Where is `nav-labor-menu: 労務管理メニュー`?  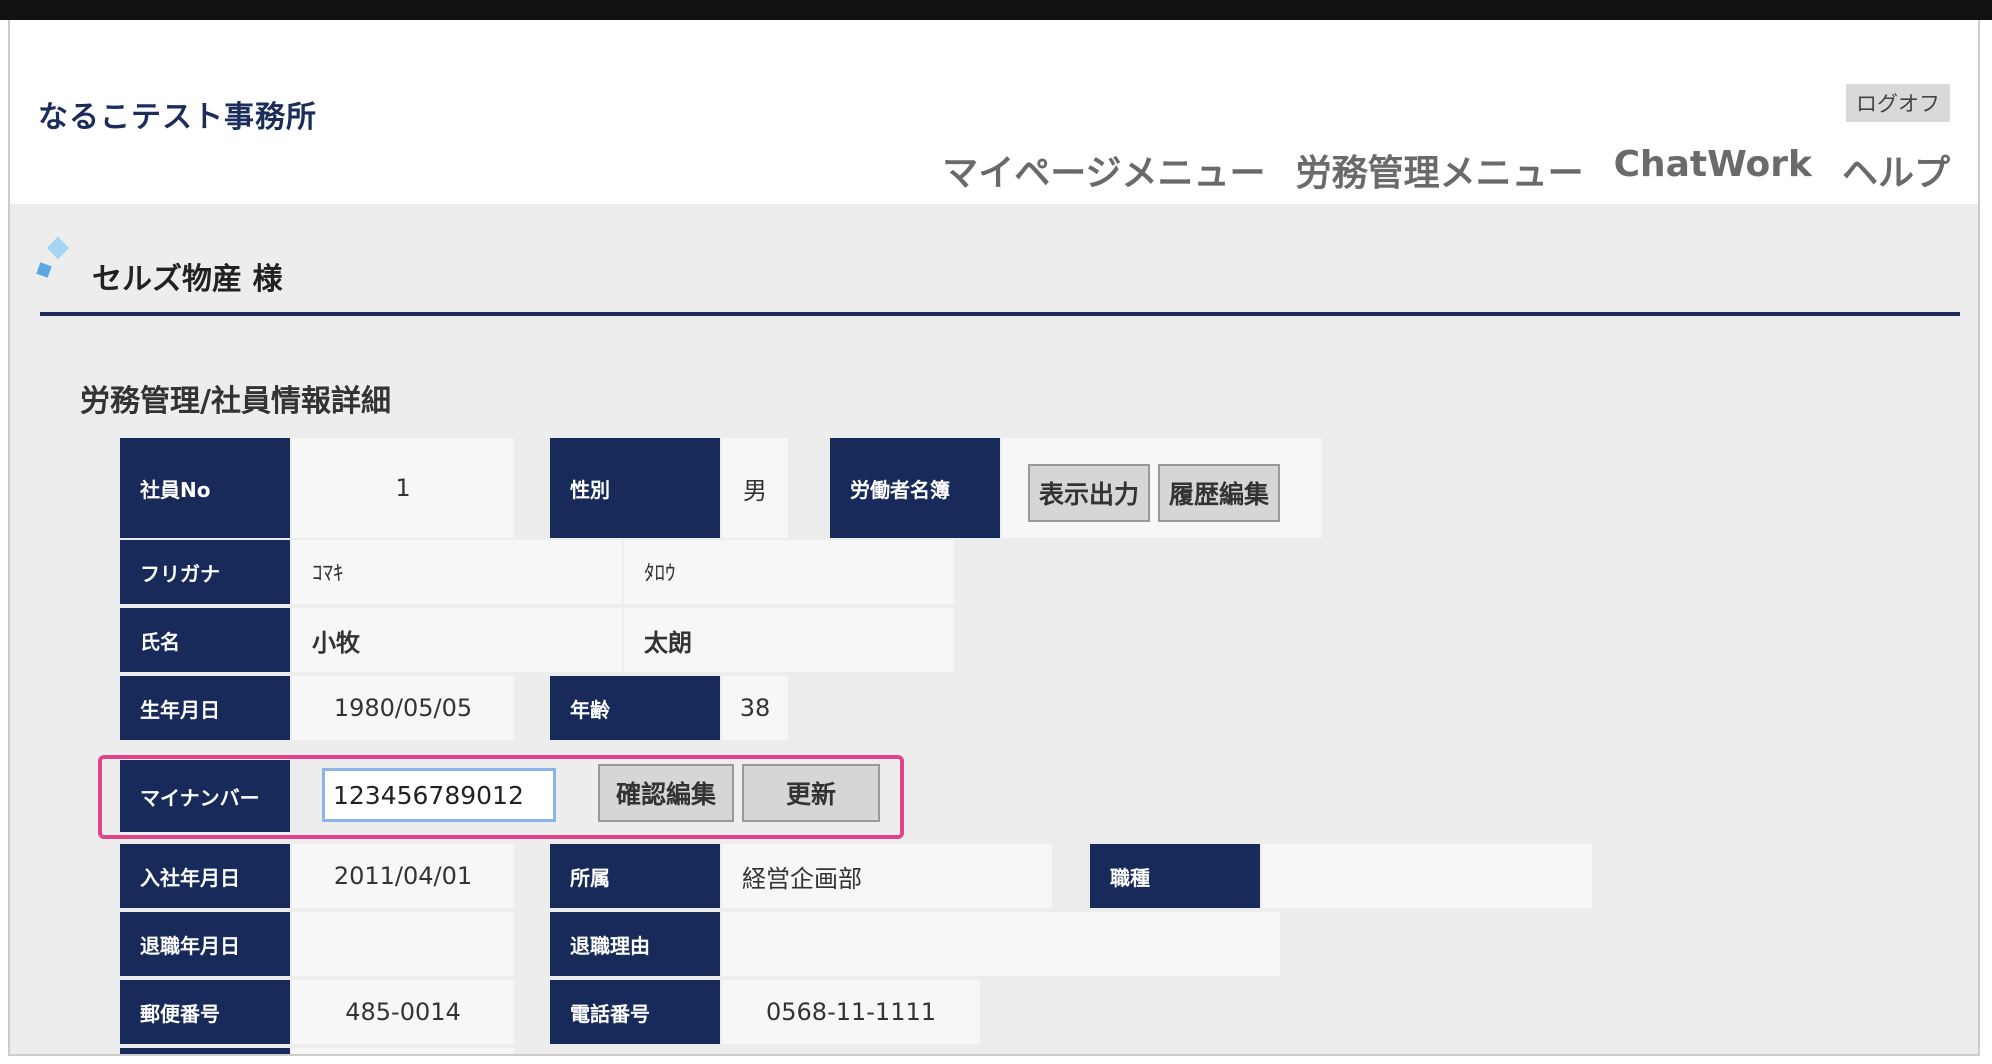 nav-labor-menu: 労務管理メニュー is located at coordinates (1440, 170).